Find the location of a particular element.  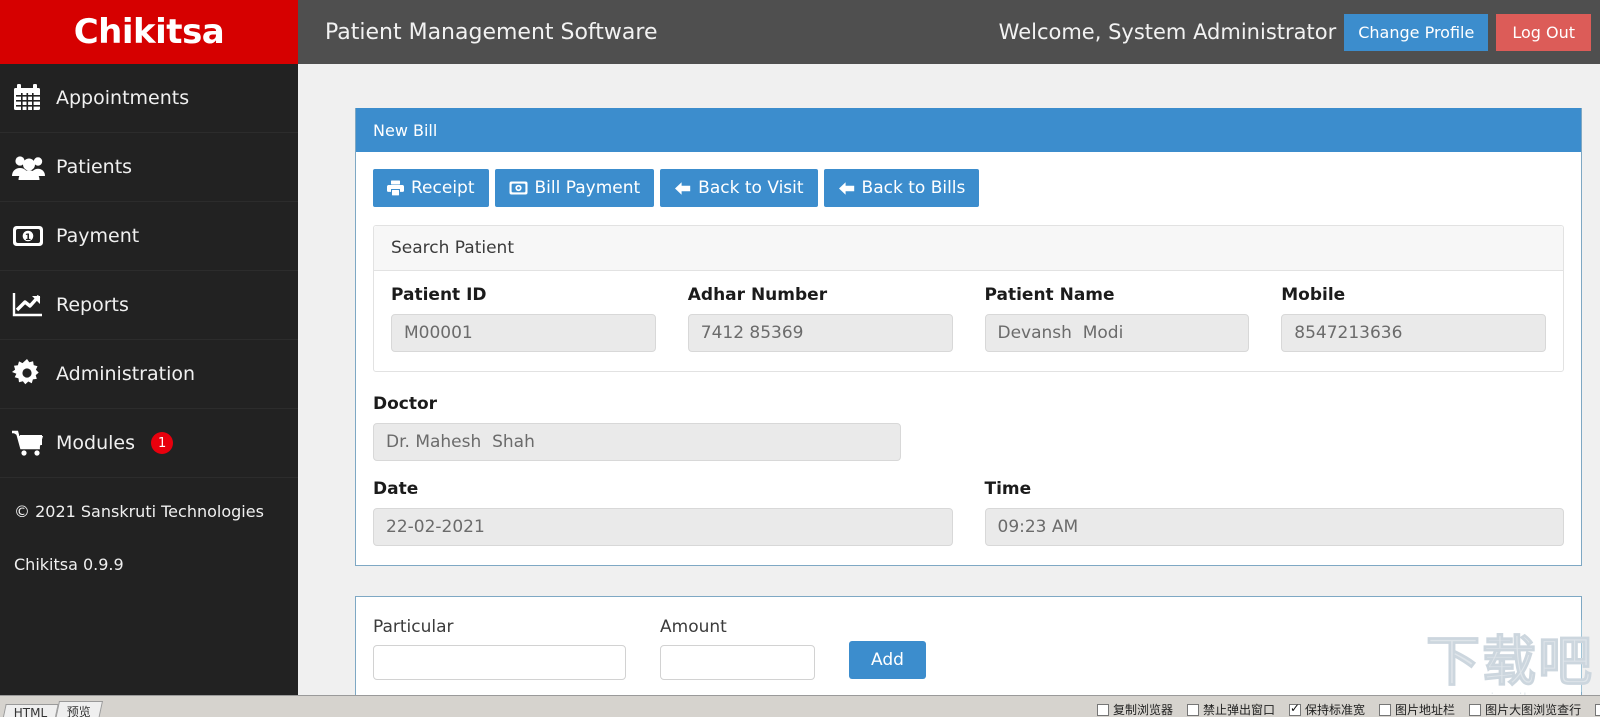

adhar-number-input is located at coordinates (820, 333).